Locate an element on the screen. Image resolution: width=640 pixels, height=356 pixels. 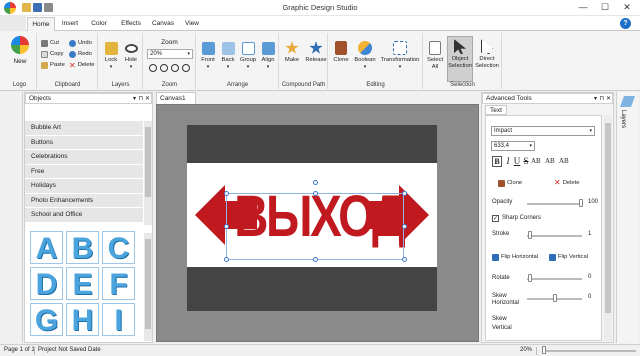
cut-button: Cut is located at coordinates (50, 43).